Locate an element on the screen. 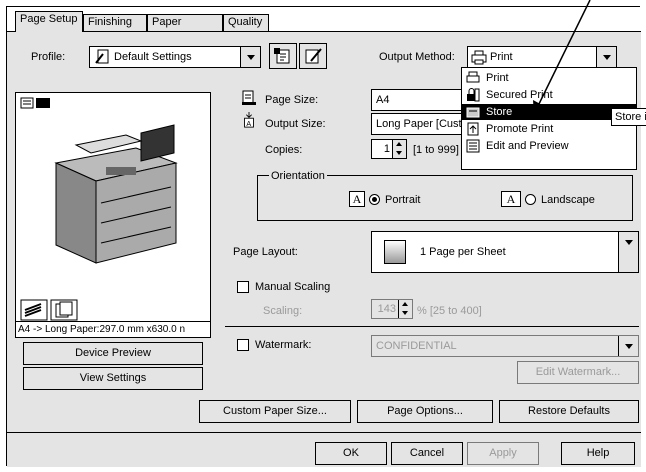  copies-spinner: 1 is located at coordinates (389, 149).